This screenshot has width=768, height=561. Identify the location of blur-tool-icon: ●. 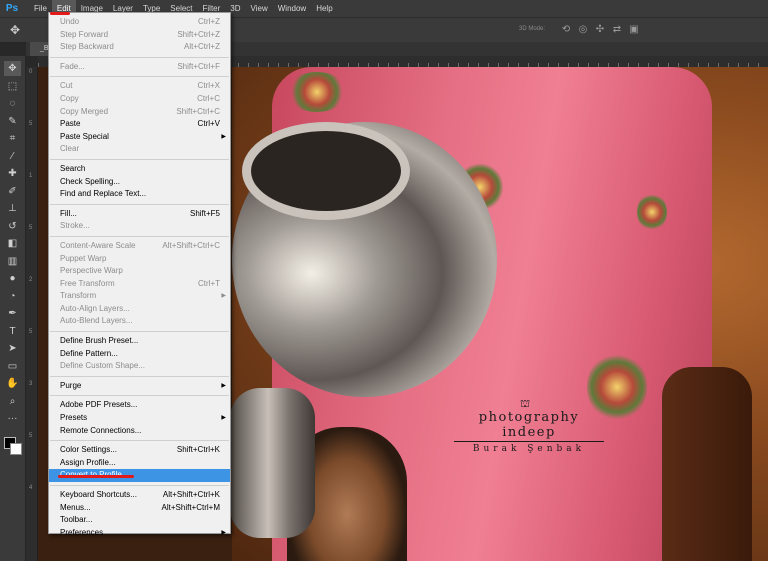
(12, 278).